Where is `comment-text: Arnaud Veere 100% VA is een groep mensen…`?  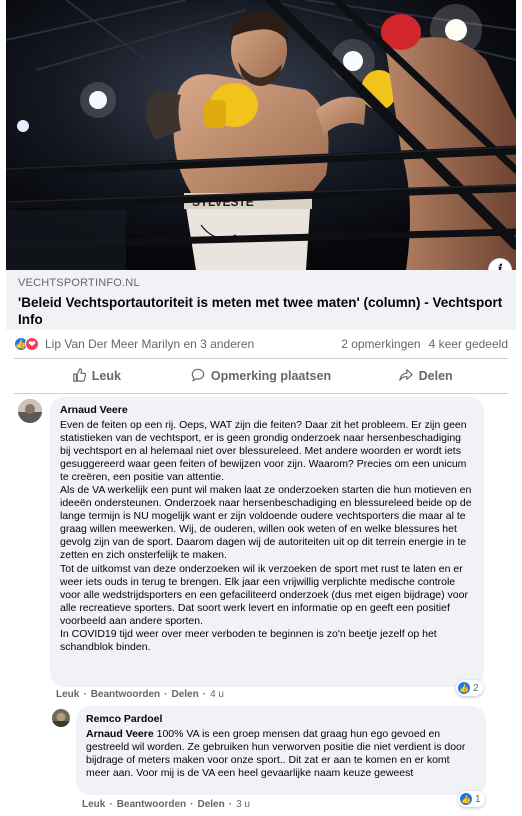 comment-text: Arnaud Veere 100% VA is een groep mensen… is located at coordinates (281, 754).